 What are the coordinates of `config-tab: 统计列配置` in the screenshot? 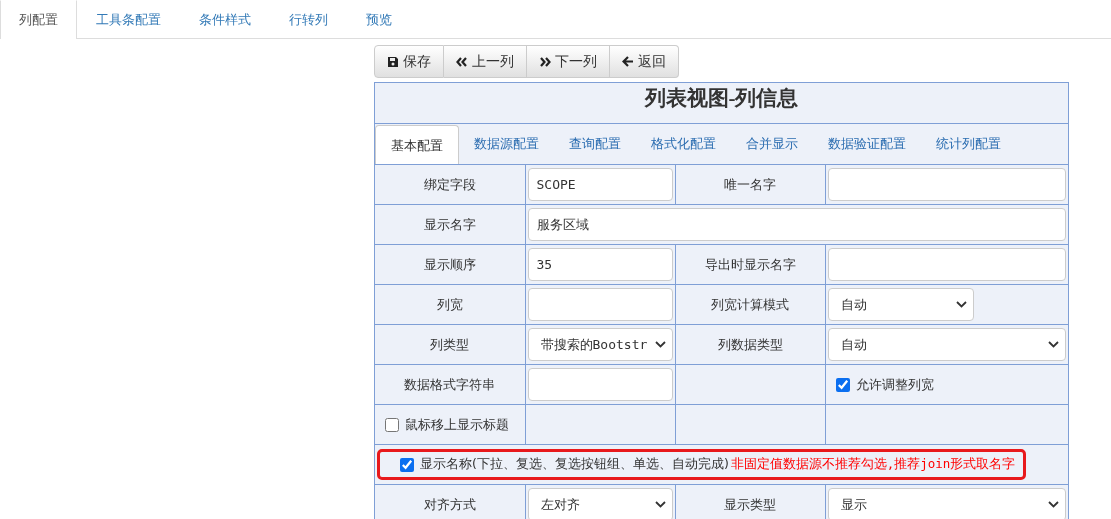 It's located at (968, 144).